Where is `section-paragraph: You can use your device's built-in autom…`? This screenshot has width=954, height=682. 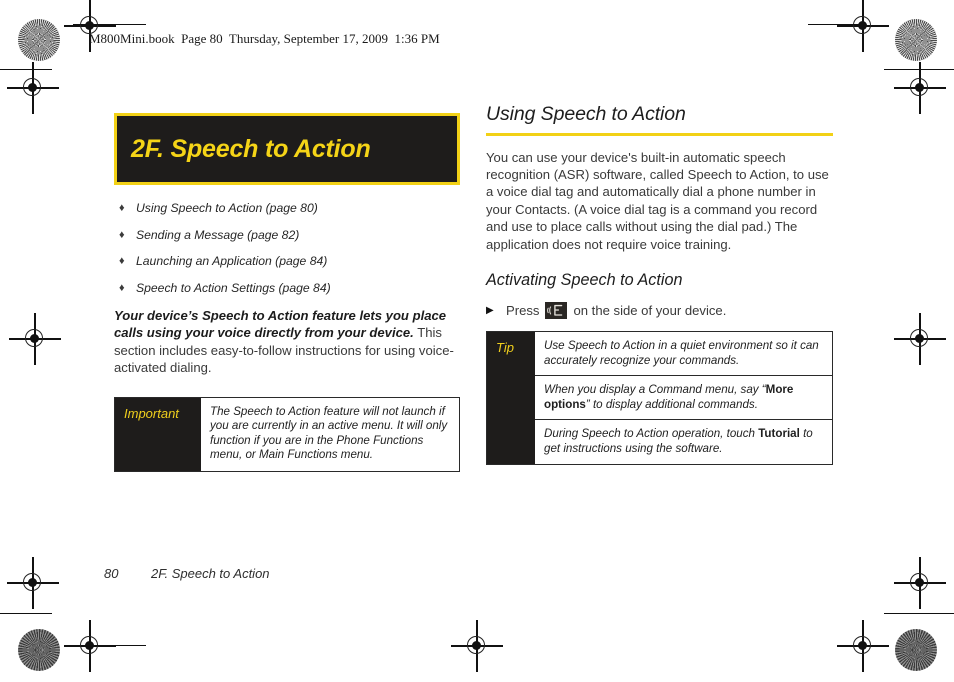
section-paragraph: You can use your device's built-in autom… is located at coordinates (657, 200).